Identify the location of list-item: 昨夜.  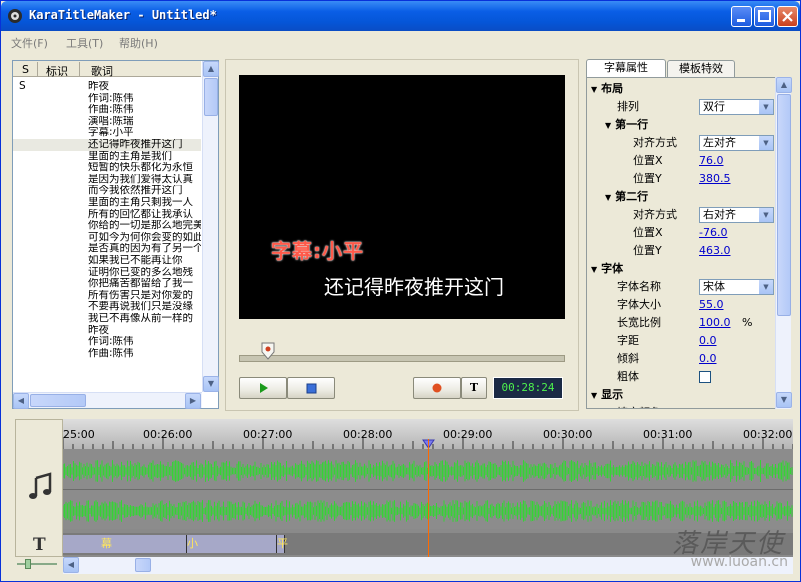
(107, 331).